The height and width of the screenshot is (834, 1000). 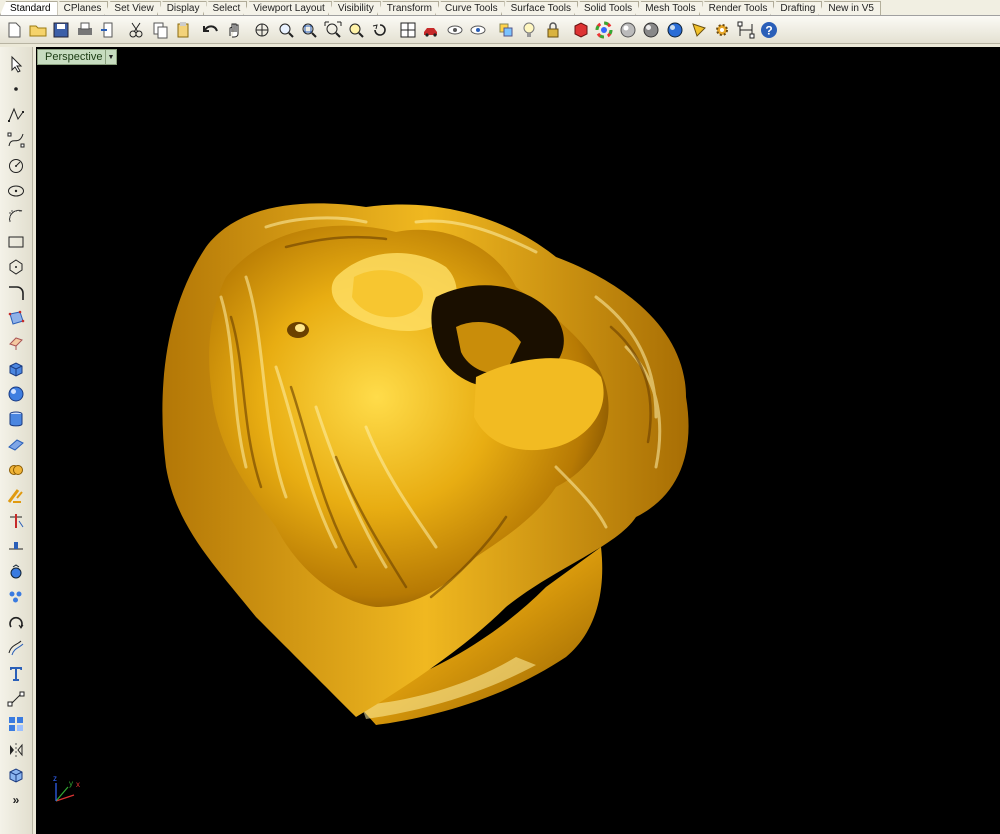 What do you see at coordinates (796, 8) in the screenshot?
I see `tab-drafting: Drafting` at bounding box center [796, 8].